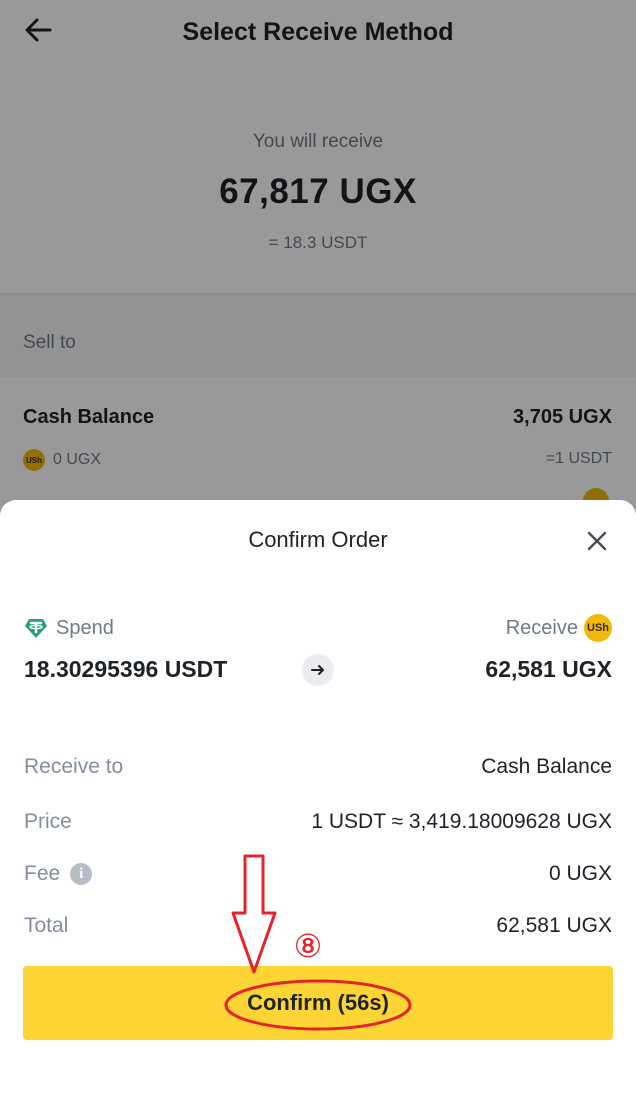 This screenshot has height=1099, width=636. What do you see at coordinates (546, 766) in the screenshot?
I see `detail-value: Cash Balance` at bounding box center [546, 766].